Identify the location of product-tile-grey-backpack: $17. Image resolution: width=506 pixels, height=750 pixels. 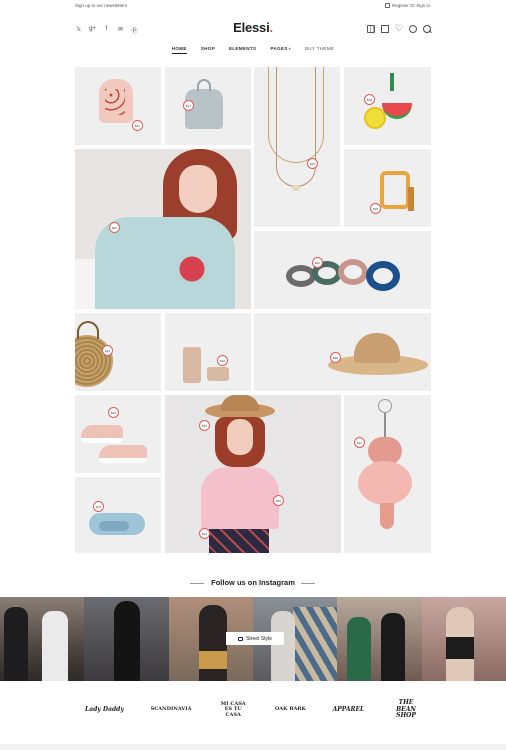
(208, 106).